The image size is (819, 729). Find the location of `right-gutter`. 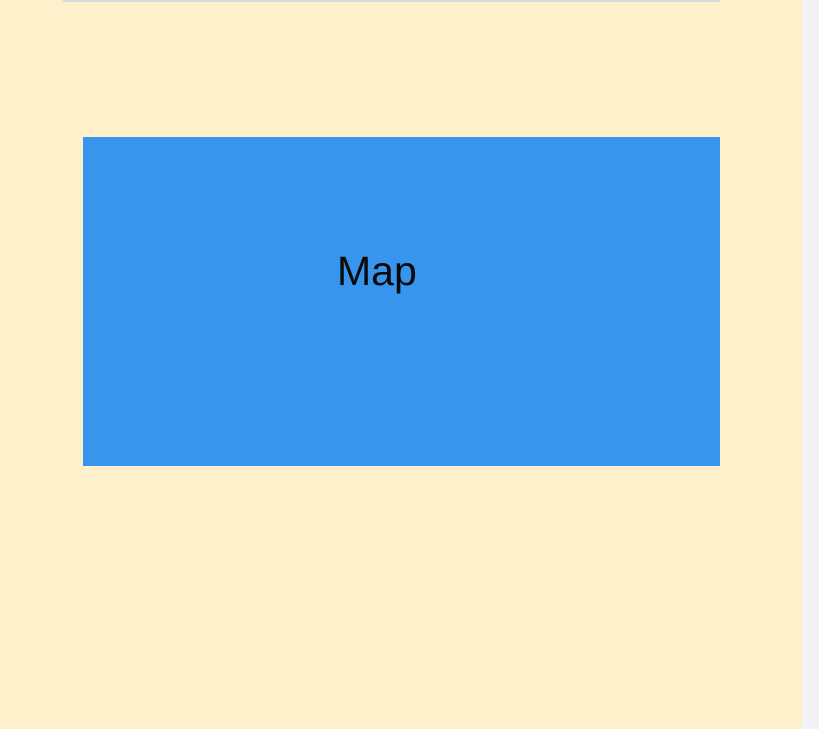

right-gutter is located at coordinates (810, 364).